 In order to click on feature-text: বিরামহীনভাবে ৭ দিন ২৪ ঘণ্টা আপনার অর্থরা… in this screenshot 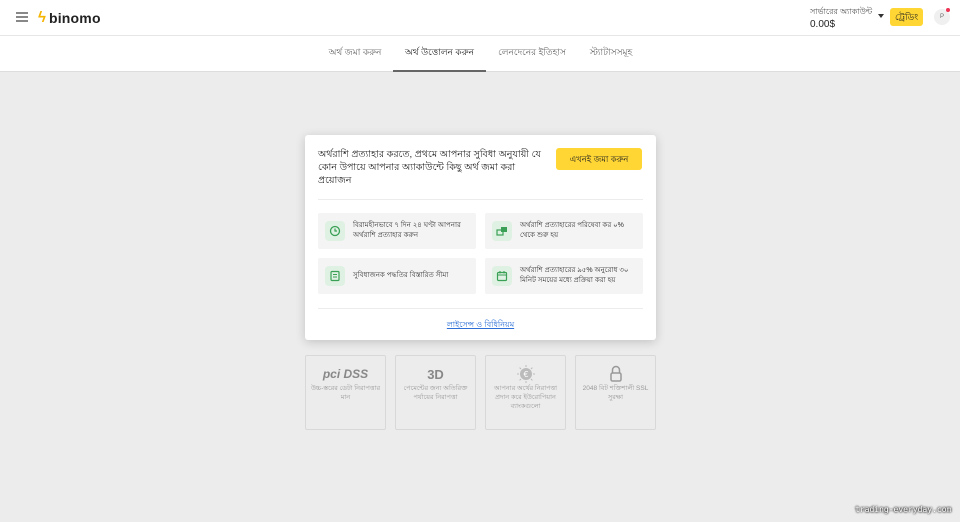, I will do `click(407, 230)`.